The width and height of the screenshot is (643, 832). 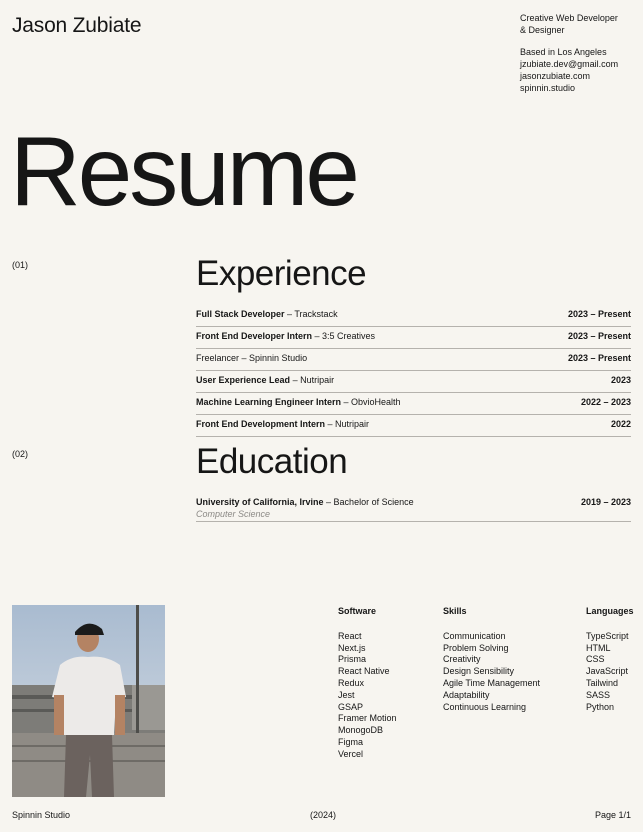 I want to click on job-title-line-2: & Designer, so click(x=542, y=30).